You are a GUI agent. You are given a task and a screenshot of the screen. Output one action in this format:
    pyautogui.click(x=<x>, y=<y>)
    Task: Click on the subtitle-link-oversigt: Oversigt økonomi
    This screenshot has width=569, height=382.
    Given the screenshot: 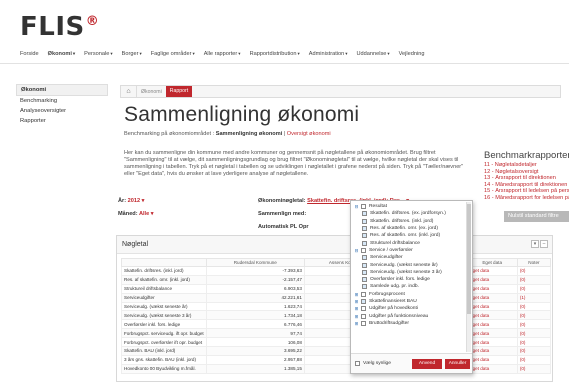 What is the action you would take?
    pyautogui.click(x=309, y=134)
    